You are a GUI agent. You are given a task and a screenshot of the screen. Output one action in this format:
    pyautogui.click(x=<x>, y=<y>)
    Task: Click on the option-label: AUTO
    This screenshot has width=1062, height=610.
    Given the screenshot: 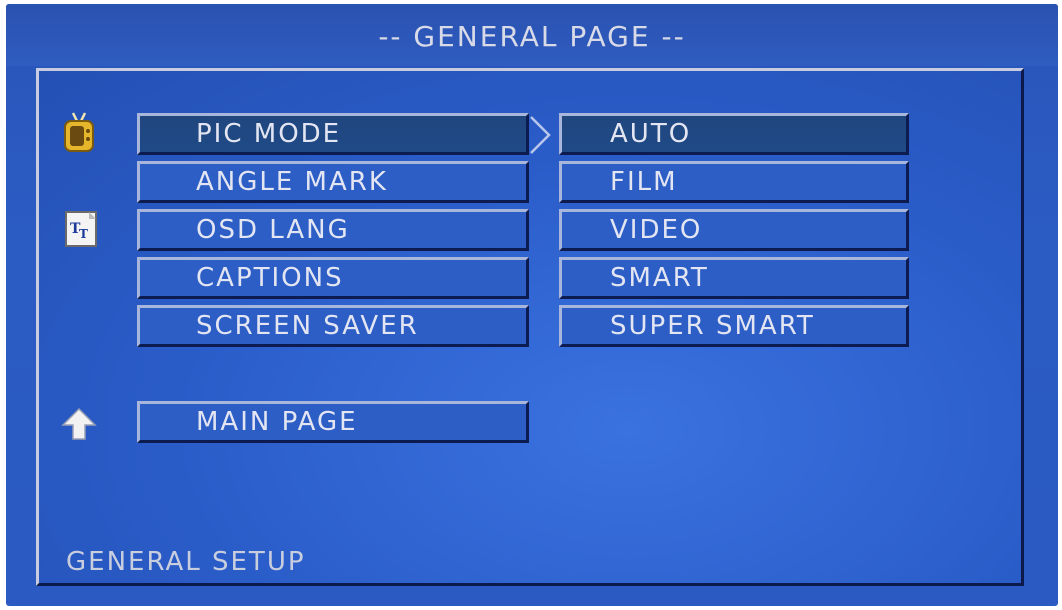 What is the action you would take?
    pyautogui.click(x=651, y=134)
    